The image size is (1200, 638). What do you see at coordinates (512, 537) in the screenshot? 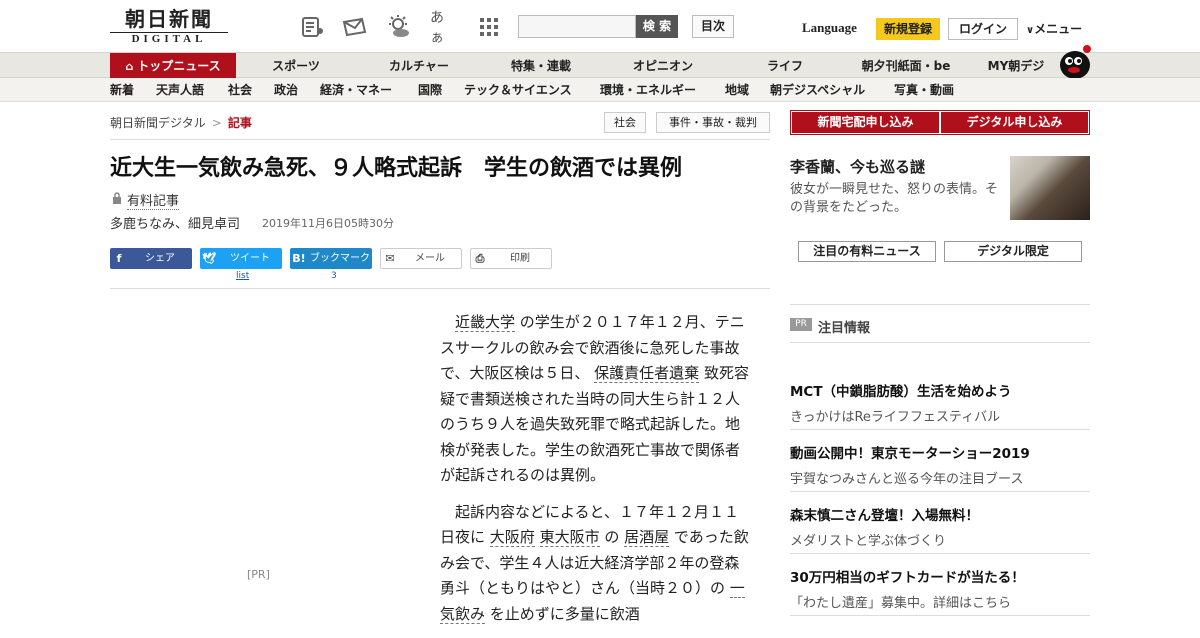
I see `link-osaka: 大阪府` at bounding box center [512, 537].